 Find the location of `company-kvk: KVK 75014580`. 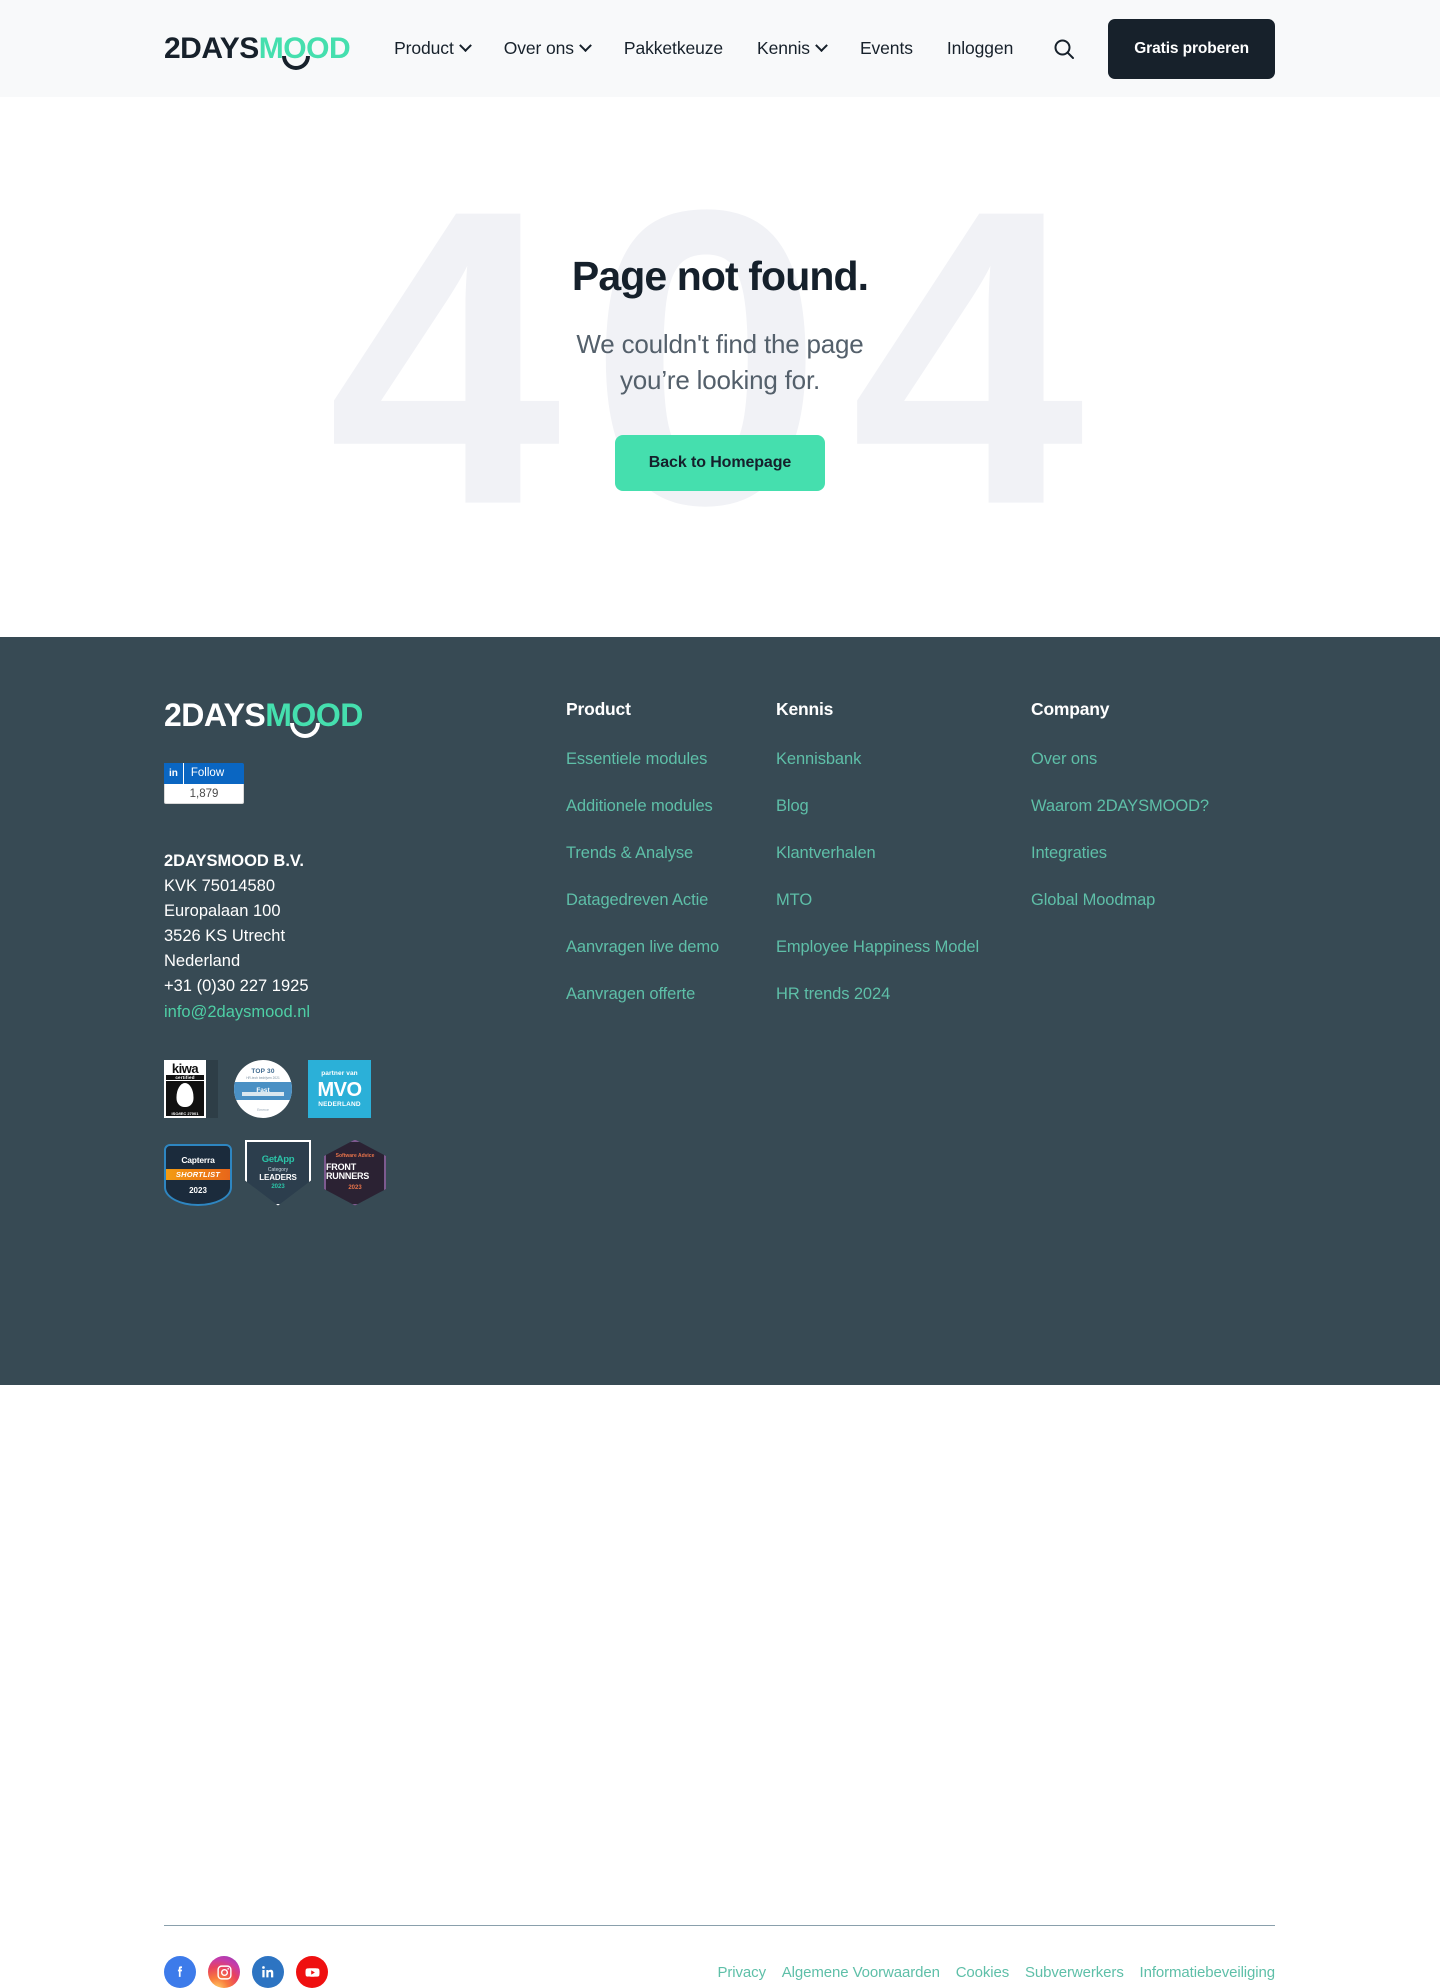

company-kvk: KVK 75014580 is located at coordinates (220, 886).